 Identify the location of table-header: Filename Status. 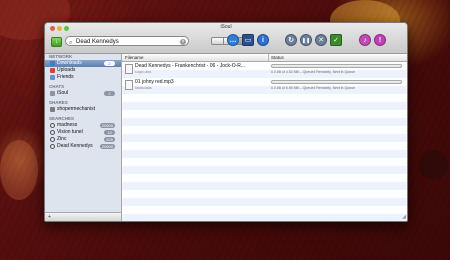
(264, 58).